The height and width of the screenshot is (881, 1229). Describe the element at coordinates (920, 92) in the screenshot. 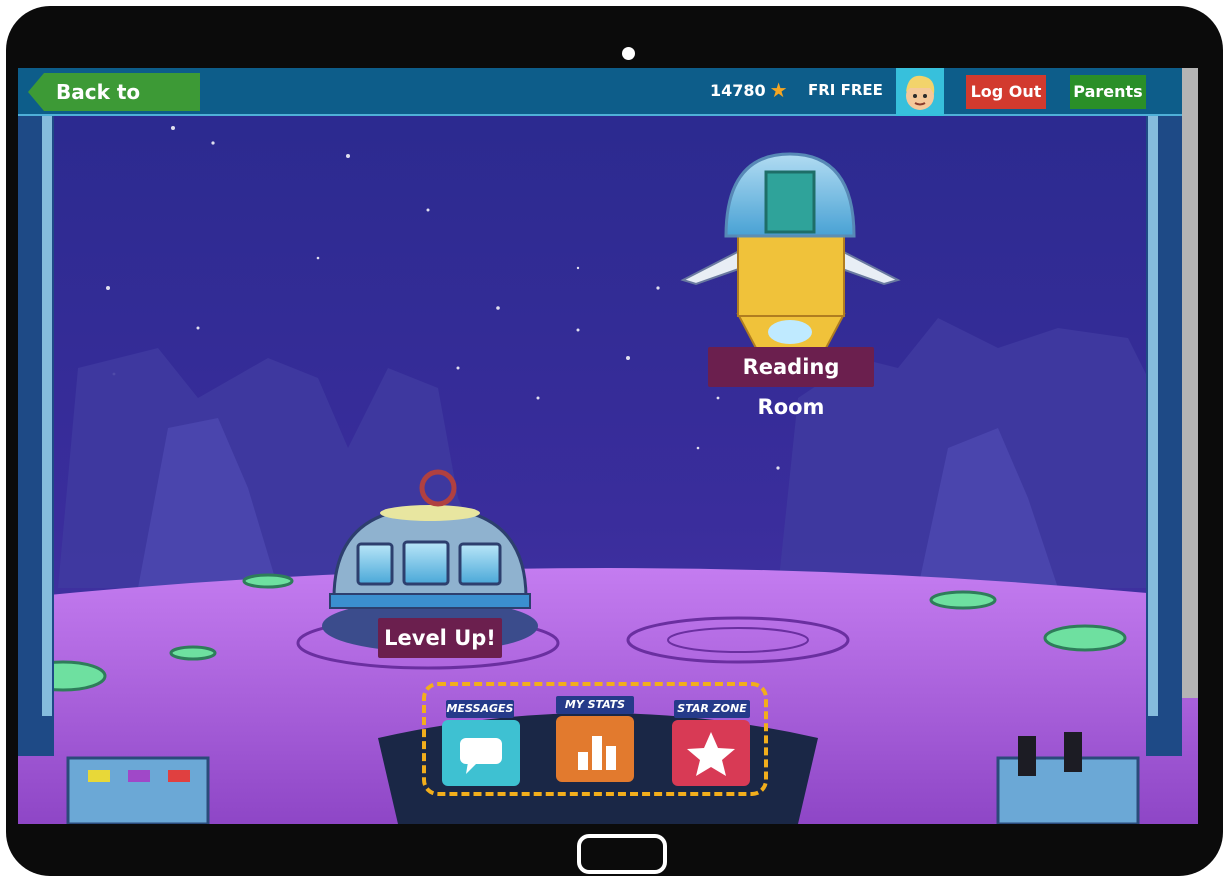

I see `avatar` at that location.